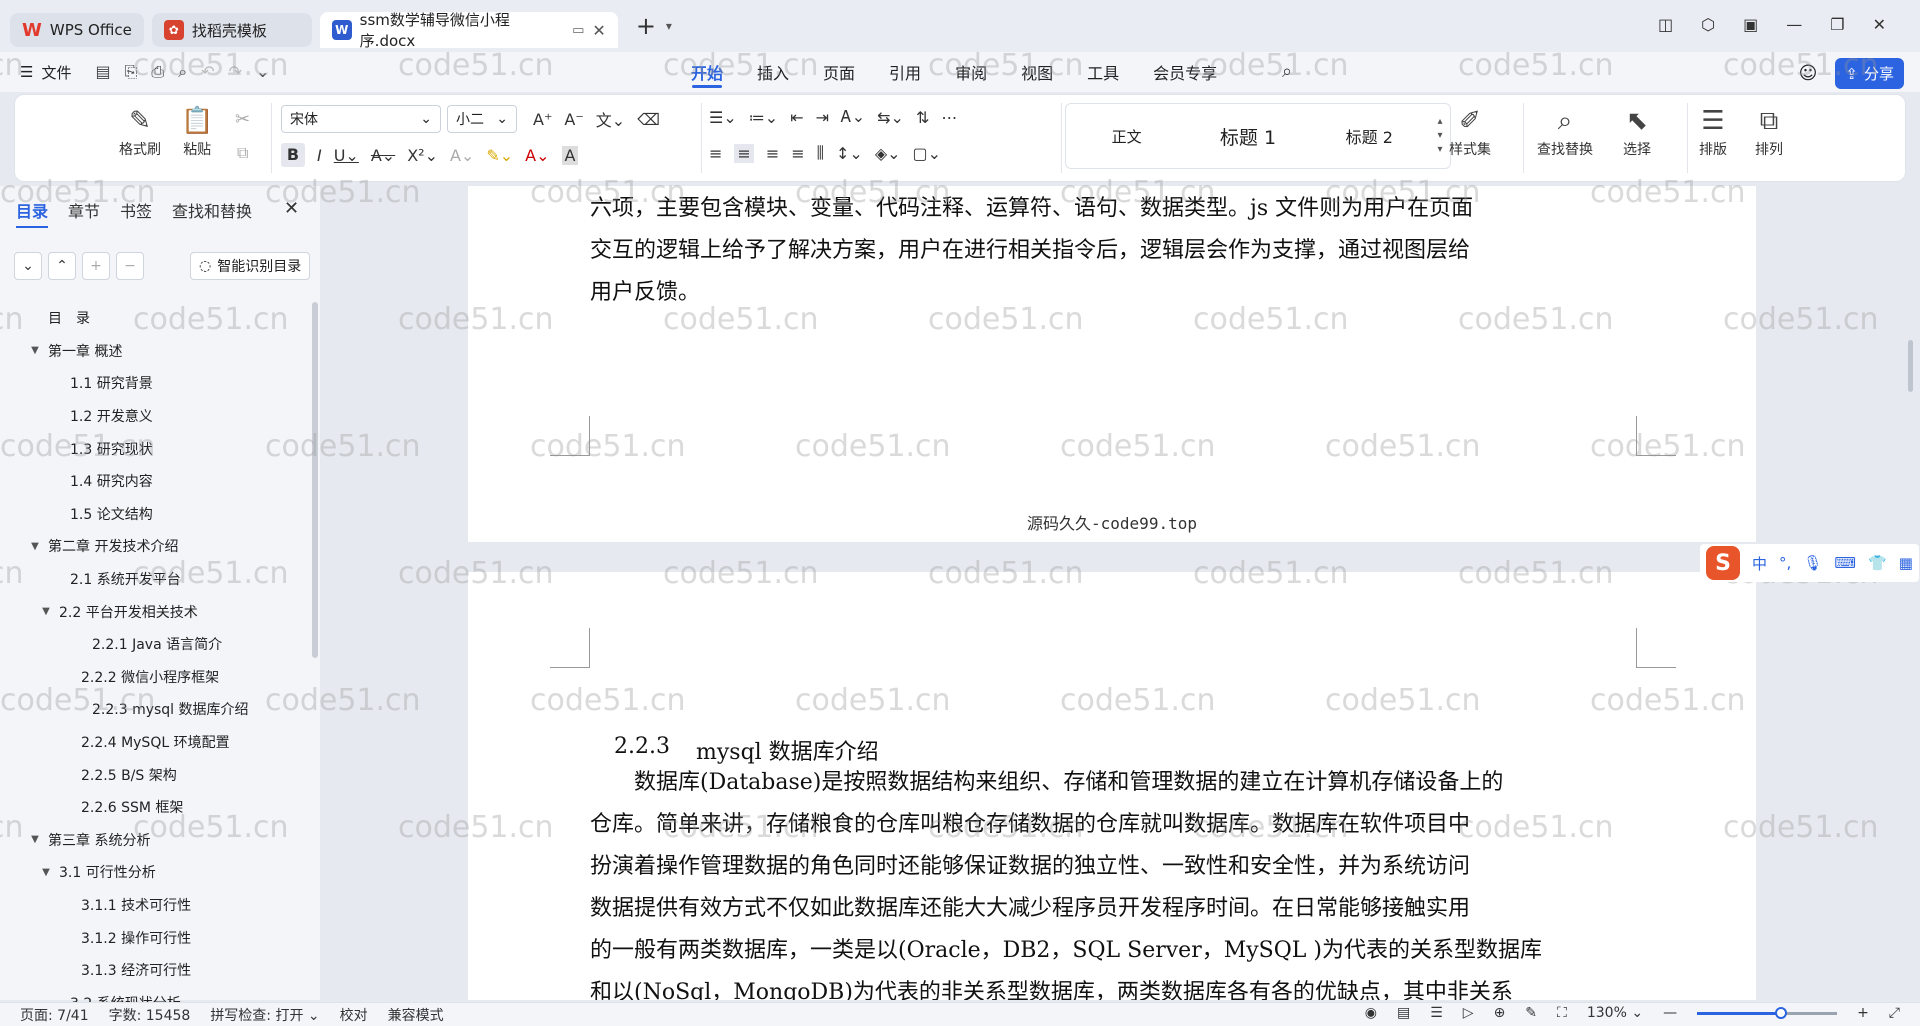  I want to click on toc-item: 目 录, so click(155, 318).